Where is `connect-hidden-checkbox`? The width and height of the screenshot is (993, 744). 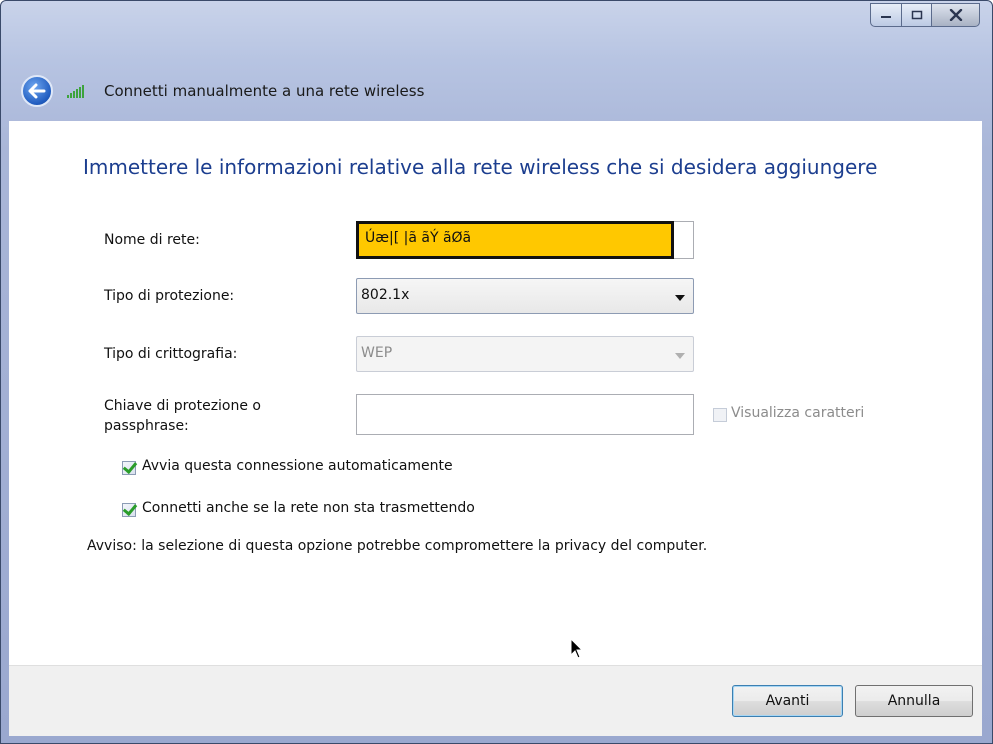 connect-hidden-checkbox is located at coordinates (129, 510).